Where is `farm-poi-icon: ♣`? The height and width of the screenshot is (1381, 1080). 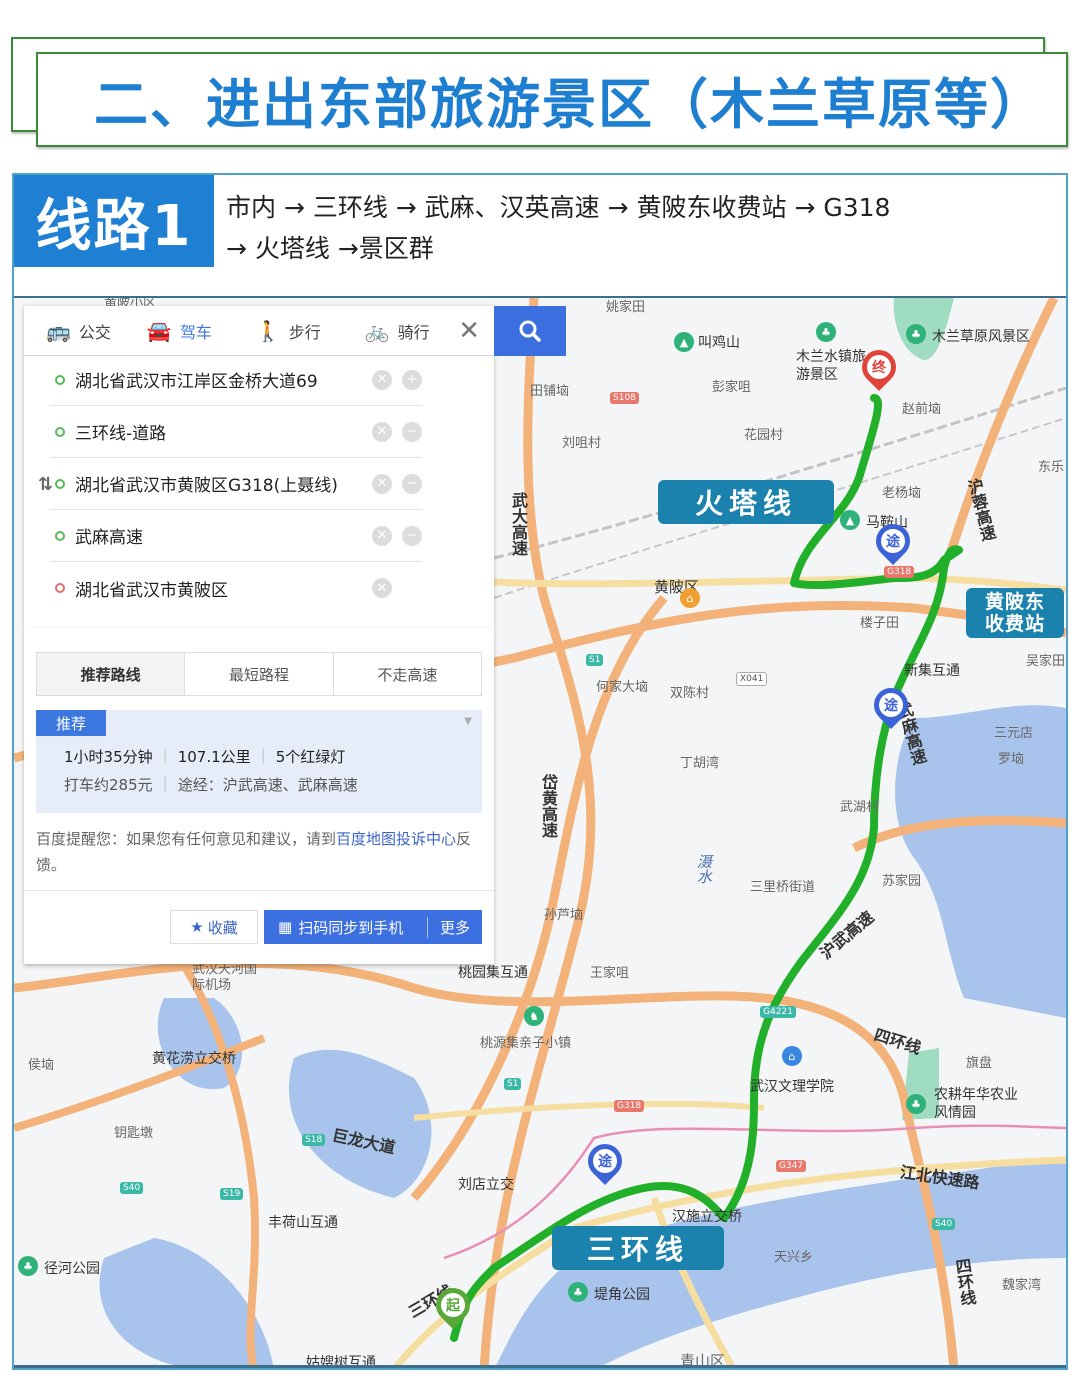 farm-poi-icon: ♣ is located at coordinates (916, 1104).